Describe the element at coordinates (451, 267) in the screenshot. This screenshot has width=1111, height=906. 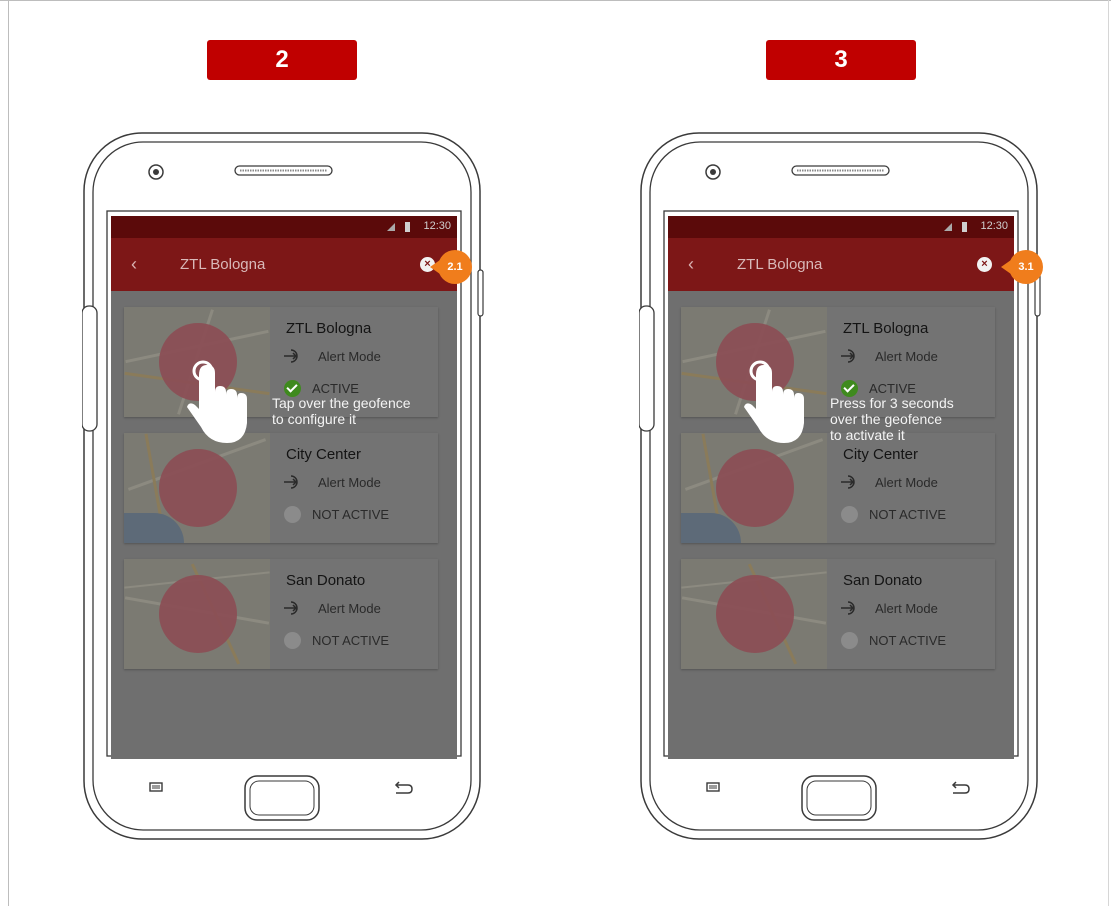
I see `callout-marker: 2.1` at that location.